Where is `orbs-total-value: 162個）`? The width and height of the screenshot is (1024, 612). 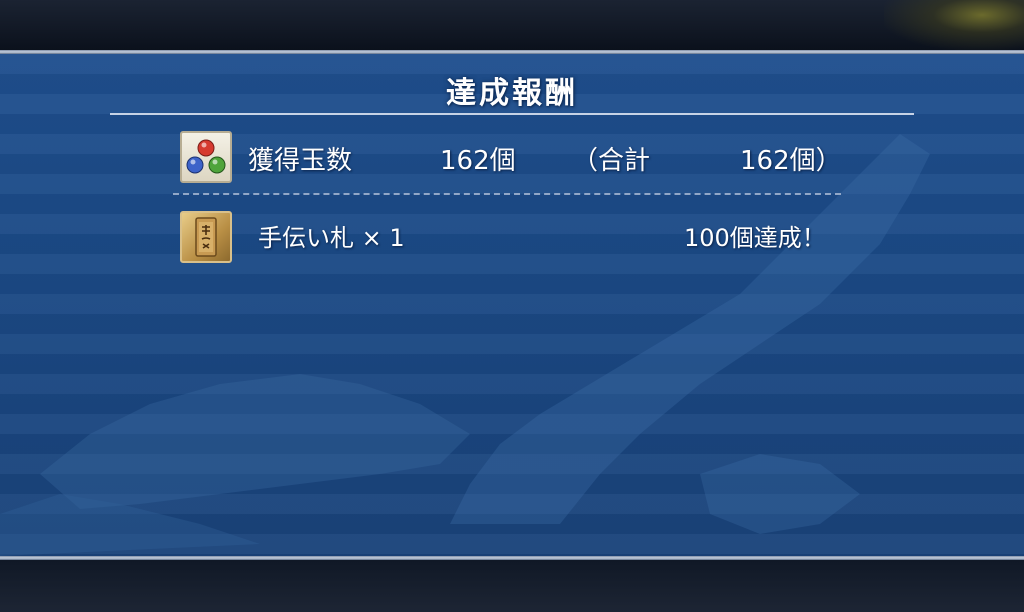 orbs-total-value: 162個） is located at coordinates (791, 161).